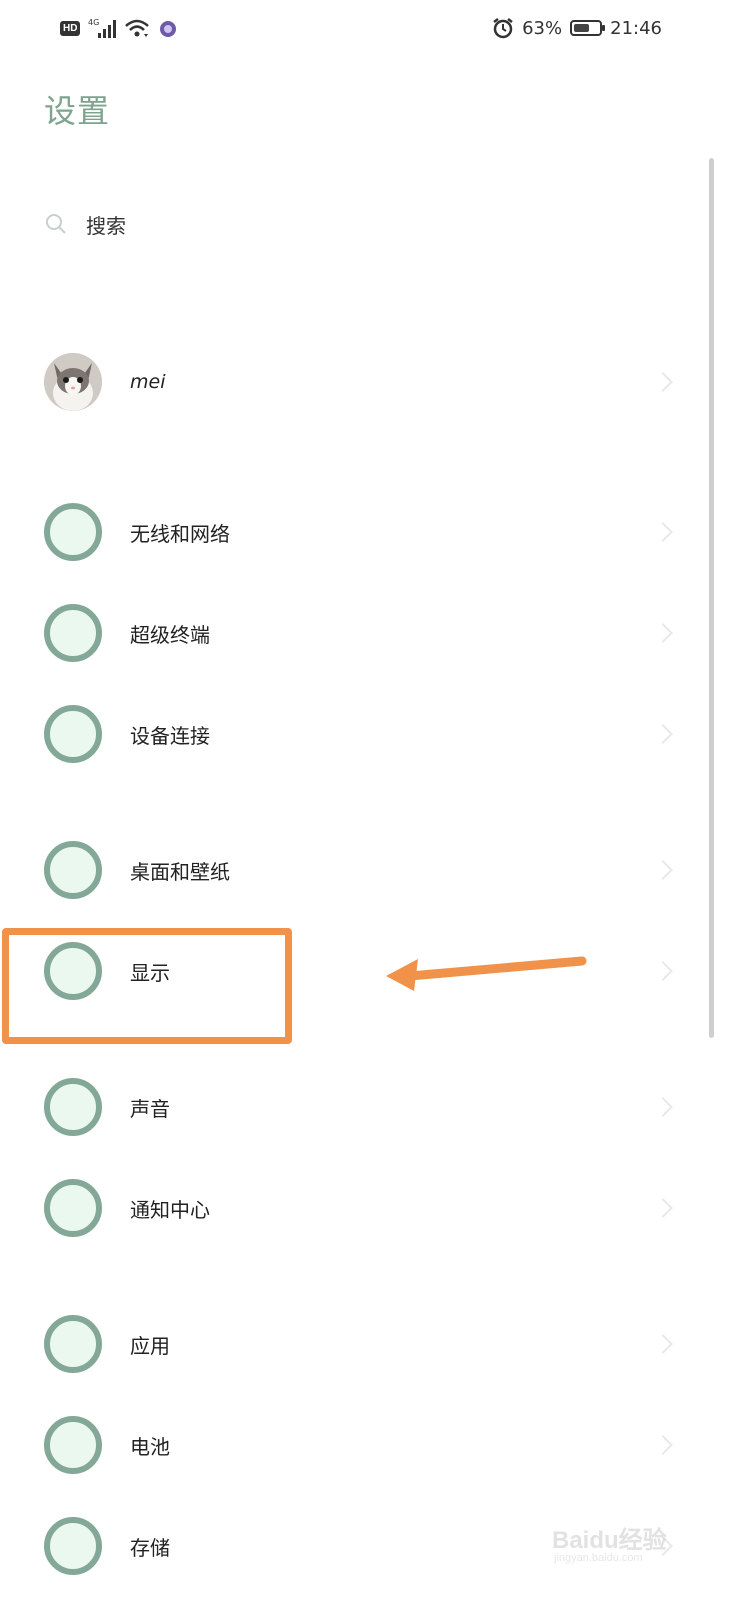 Image resolution: width=738 pixels, height=1600 pixels. I want to click on settings-item-label: 应用, so click(150, 1345).